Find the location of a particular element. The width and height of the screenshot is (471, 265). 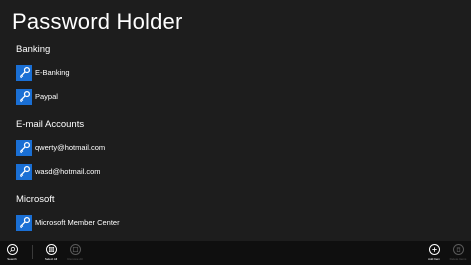

item-label: wasd@hotmail.com is located at coordinates (68, 171).